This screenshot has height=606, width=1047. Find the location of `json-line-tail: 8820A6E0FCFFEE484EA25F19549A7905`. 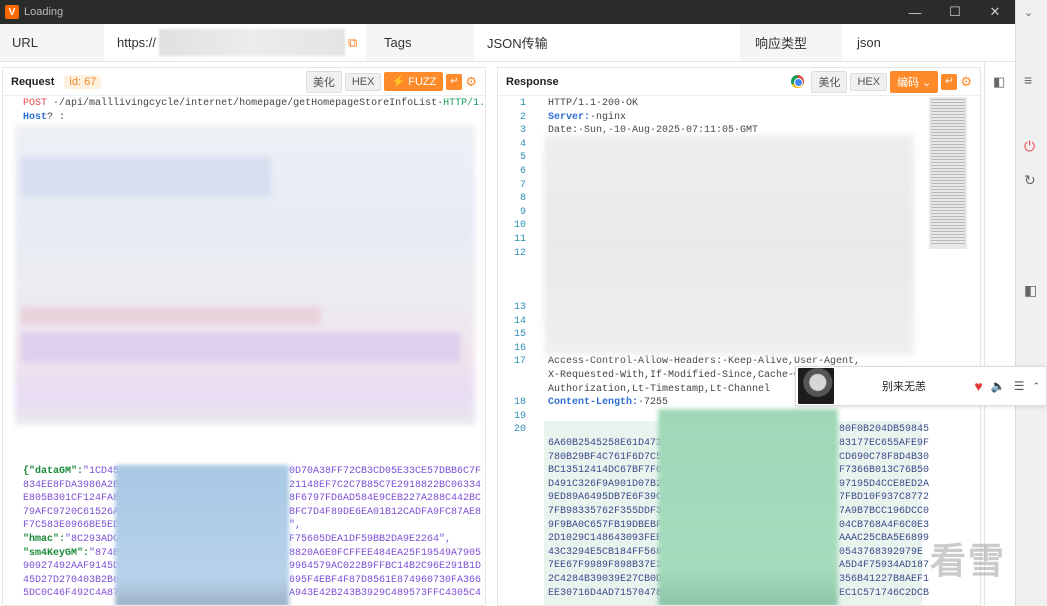

json-line-tail: 8820A6E0FCFFEE484EA25F19549A7905 is located at coordinates (385, 553).